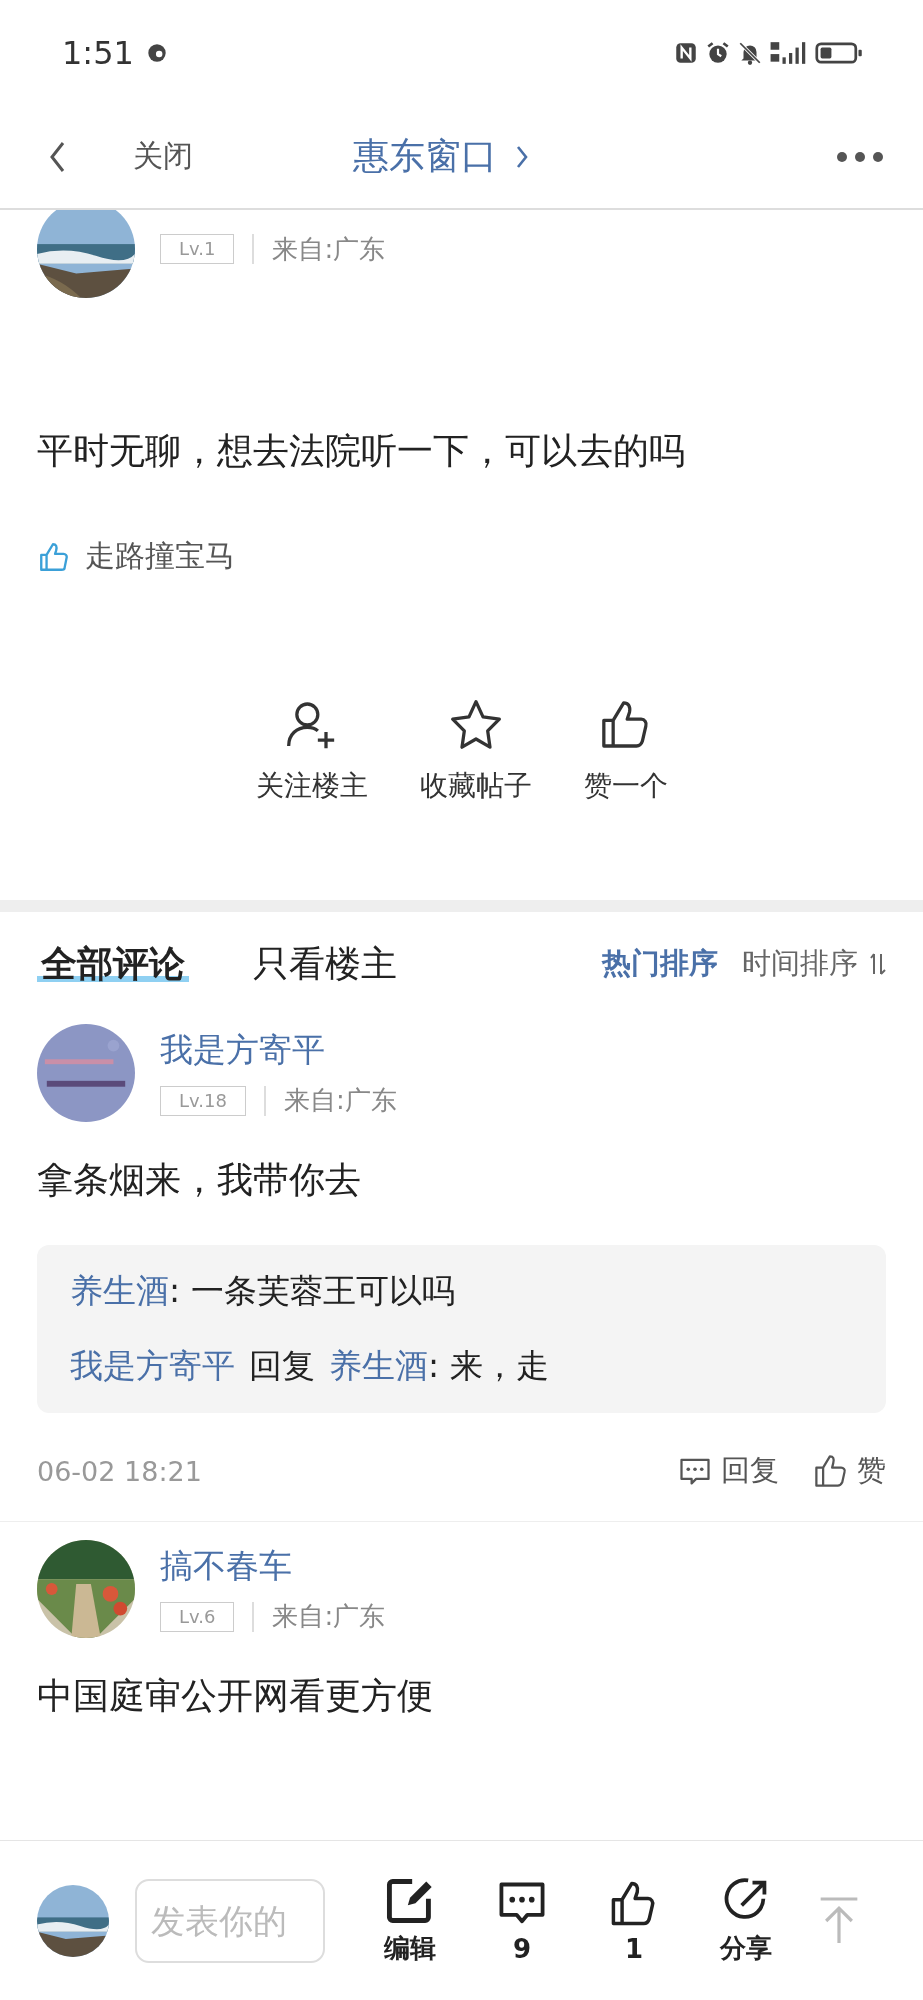 The image size is (923, 2000). I want to click on reply-author: 我是方寄平, so click(152, 1366).